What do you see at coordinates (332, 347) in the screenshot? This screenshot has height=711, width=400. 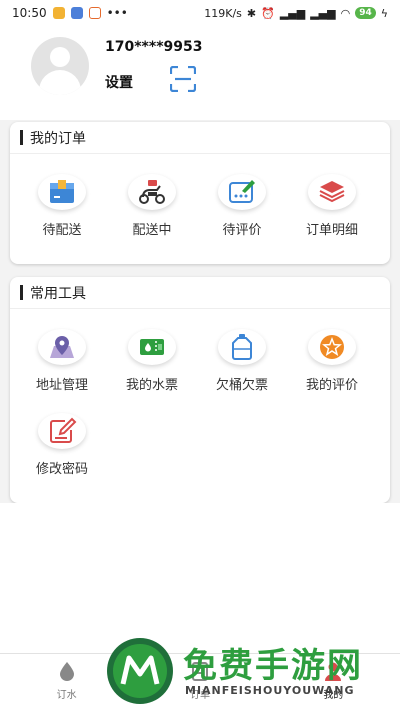 I see `star-icon` at bounding box center [332, 347].